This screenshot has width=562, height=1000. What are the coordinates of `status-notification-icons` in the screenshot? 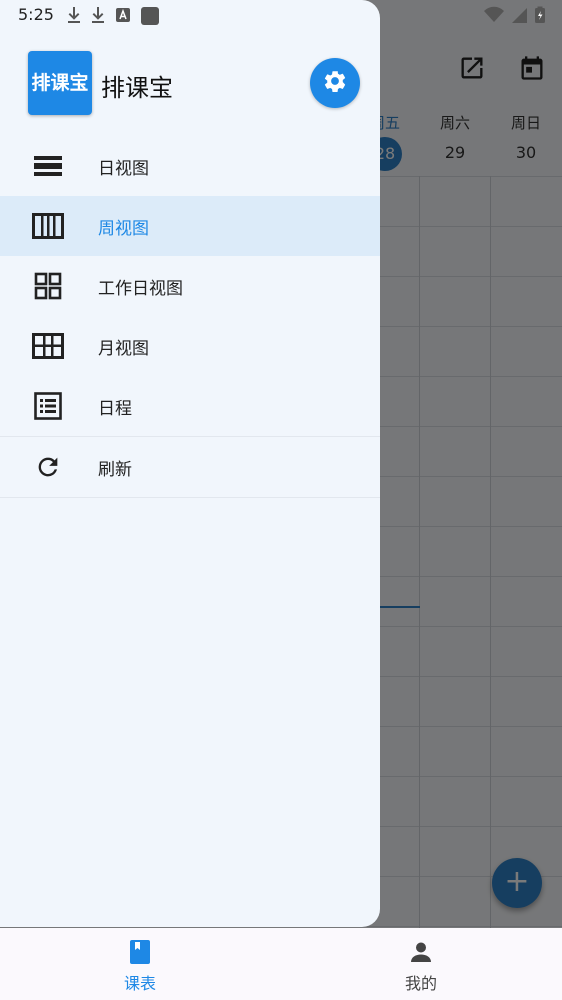 It's located at (113, 18).